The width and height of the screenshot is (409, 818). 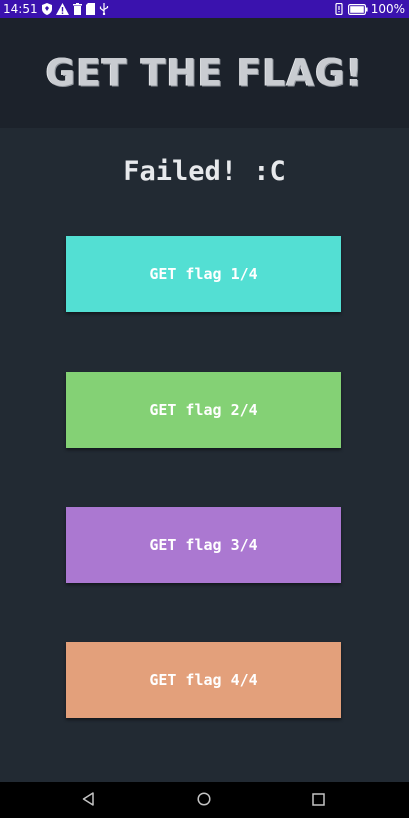 I want to click on back-button, so click(x=88, y=800).